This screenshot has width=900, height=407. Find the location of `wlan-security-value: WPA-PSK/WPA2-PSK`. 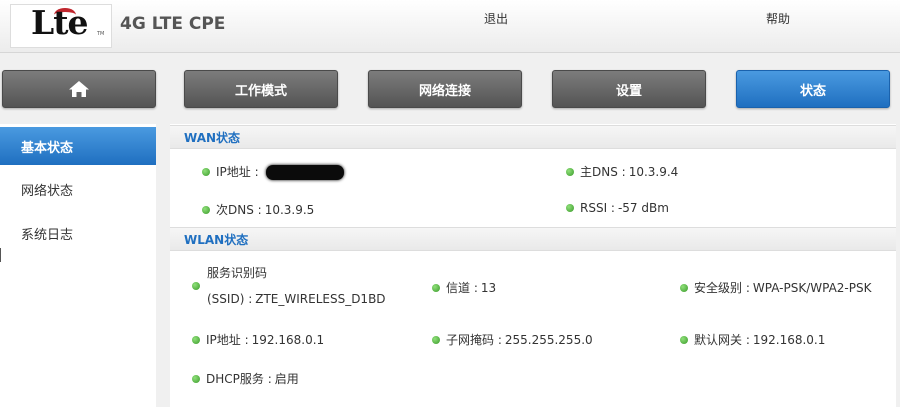

wlan-security-value: WPA-PSK/WPA2-PSK is located at coordinates (812, 288).